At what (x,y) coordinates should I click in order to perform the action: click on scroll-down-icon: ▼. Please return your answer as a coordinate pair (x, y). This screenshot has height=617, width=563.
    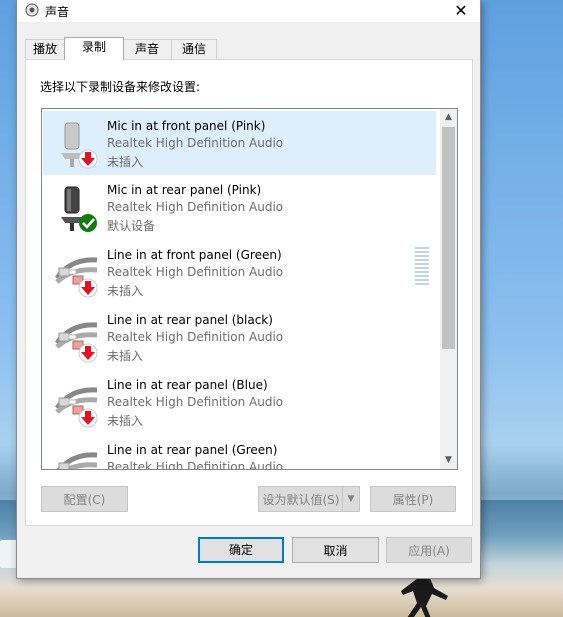
    Looking at the image, I should click on (448, 460).